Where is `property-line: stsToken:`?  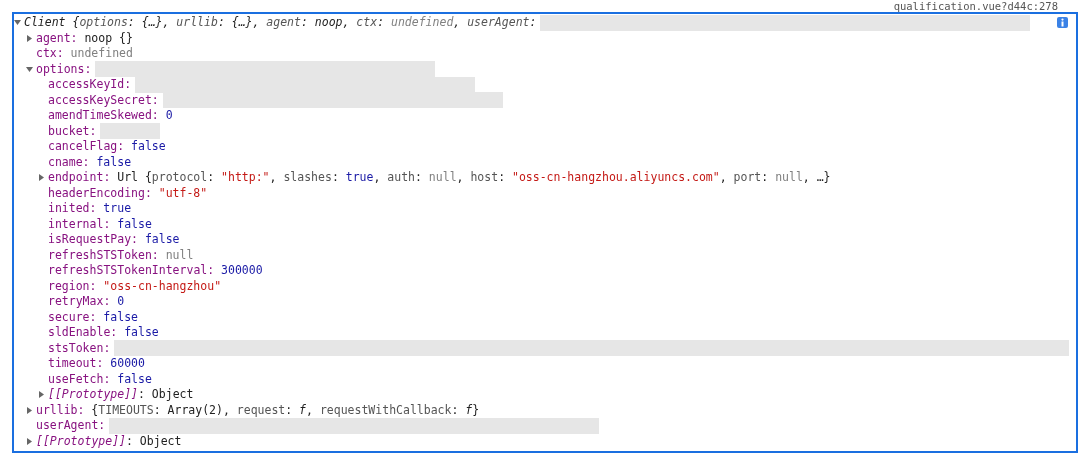 property-line: stsToken: is located at coordinates (79, 348).